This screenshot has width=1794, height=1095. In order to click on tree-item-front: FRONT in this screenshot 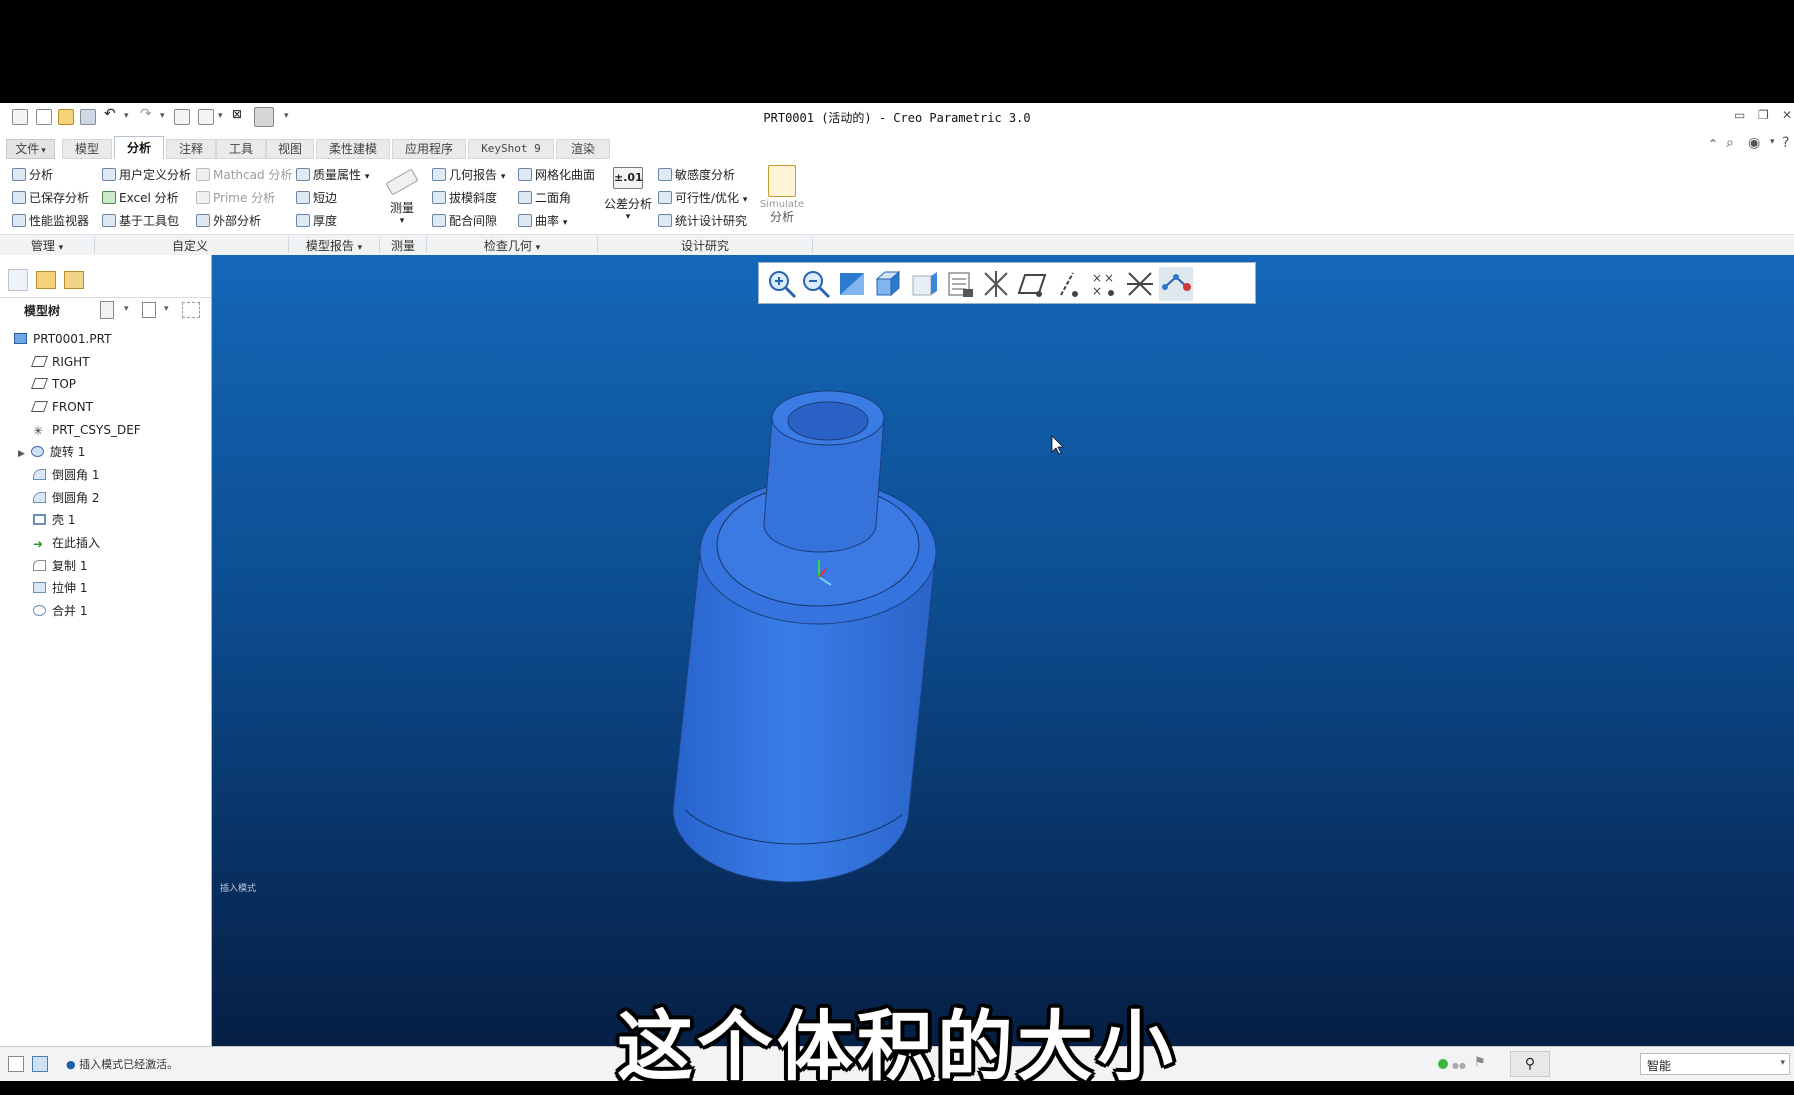, I will do `click(61, 407)`.